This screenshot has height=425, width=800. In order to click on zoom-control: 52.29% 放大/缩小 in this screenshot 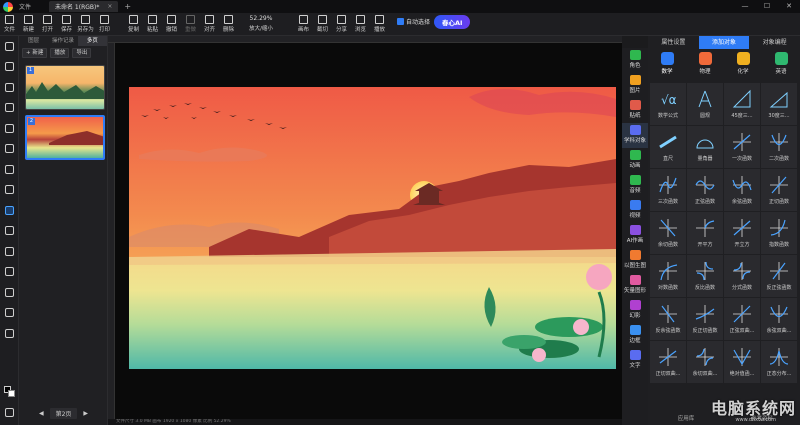, I will do `click(261, 22)`.